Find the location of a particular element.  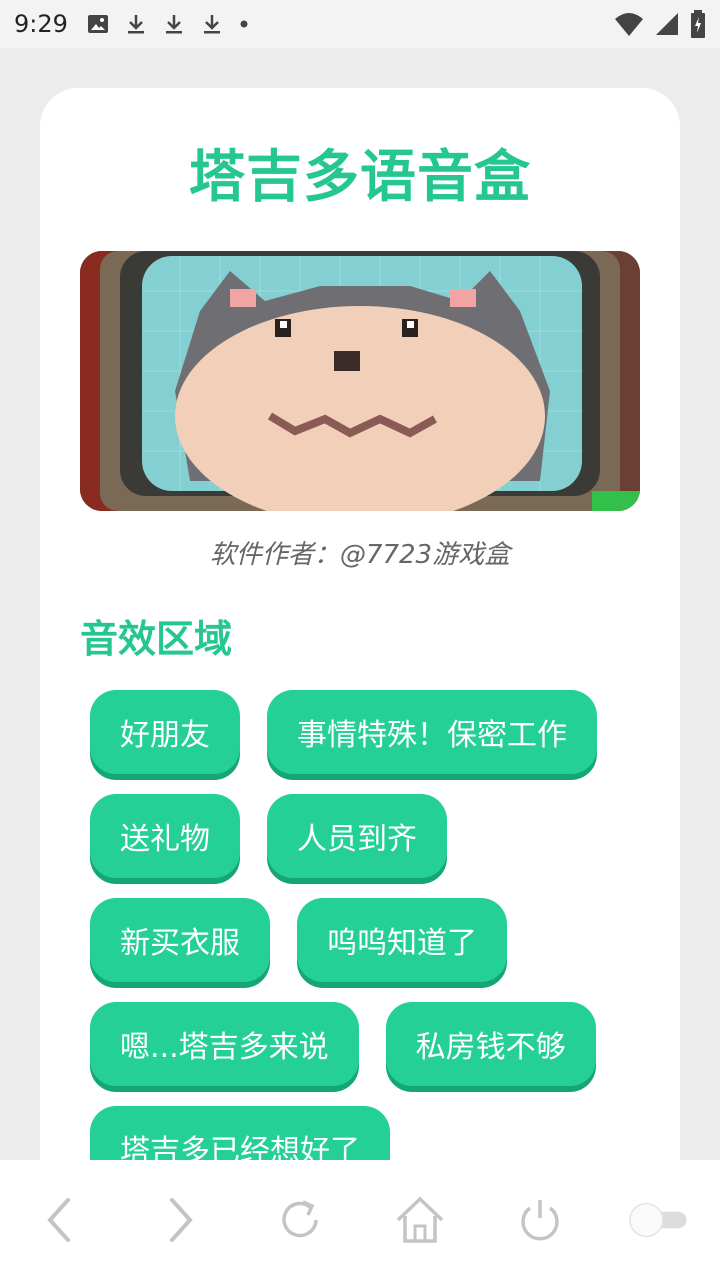

sound-button: 送礼物 is located at coordinates (165, 836).